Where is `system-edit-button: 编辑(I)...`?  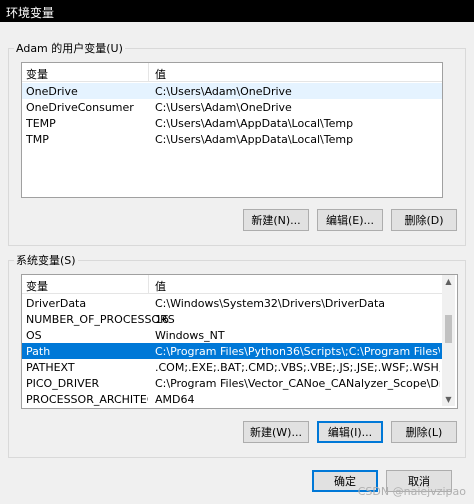 system-edit-button: 编辑(I)... is located at coordinates (350, 432).